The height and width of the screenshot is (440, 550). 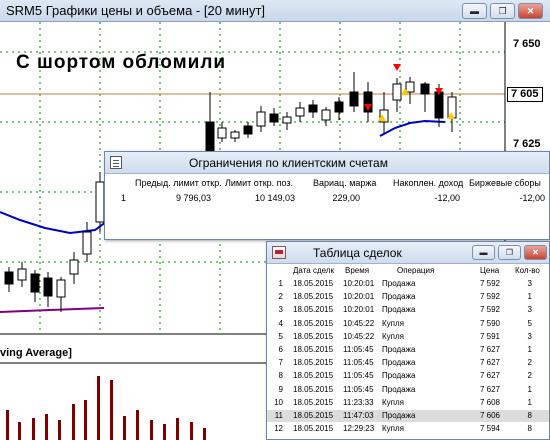 What do you see at coordinates (106, 408) in the screenshot?
I see `volume-bars` at bounding box center [106, 408].